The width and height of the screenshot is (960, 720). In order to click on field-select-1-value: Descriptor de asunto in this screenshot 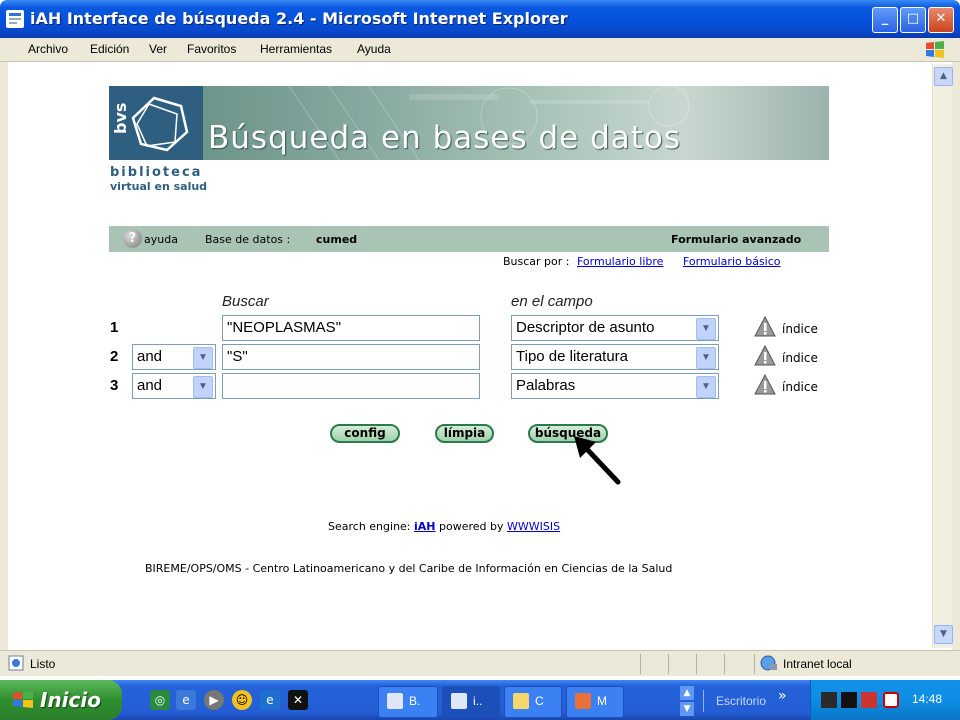, I will do `click(585, 327)`.